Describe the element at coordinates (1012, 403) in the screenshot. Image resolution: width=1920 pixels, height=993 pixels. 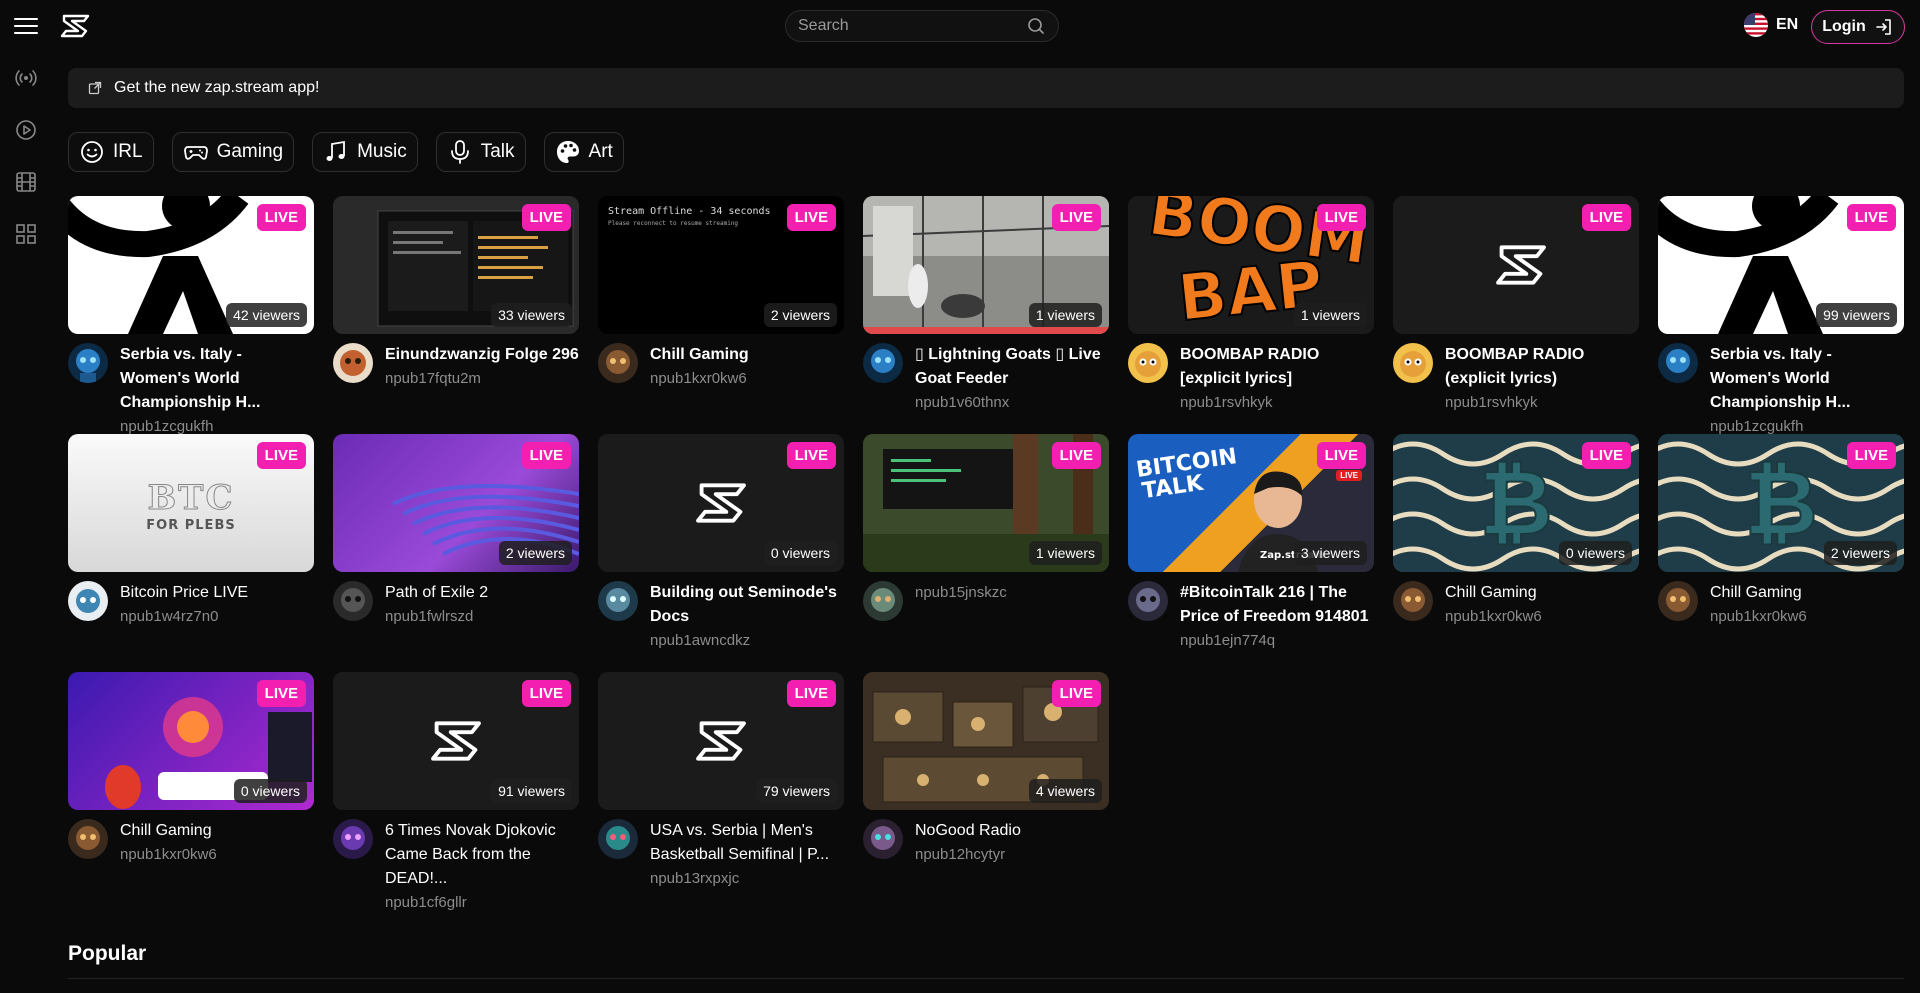
I see `stream-author: npub1v60thnx` at that location.